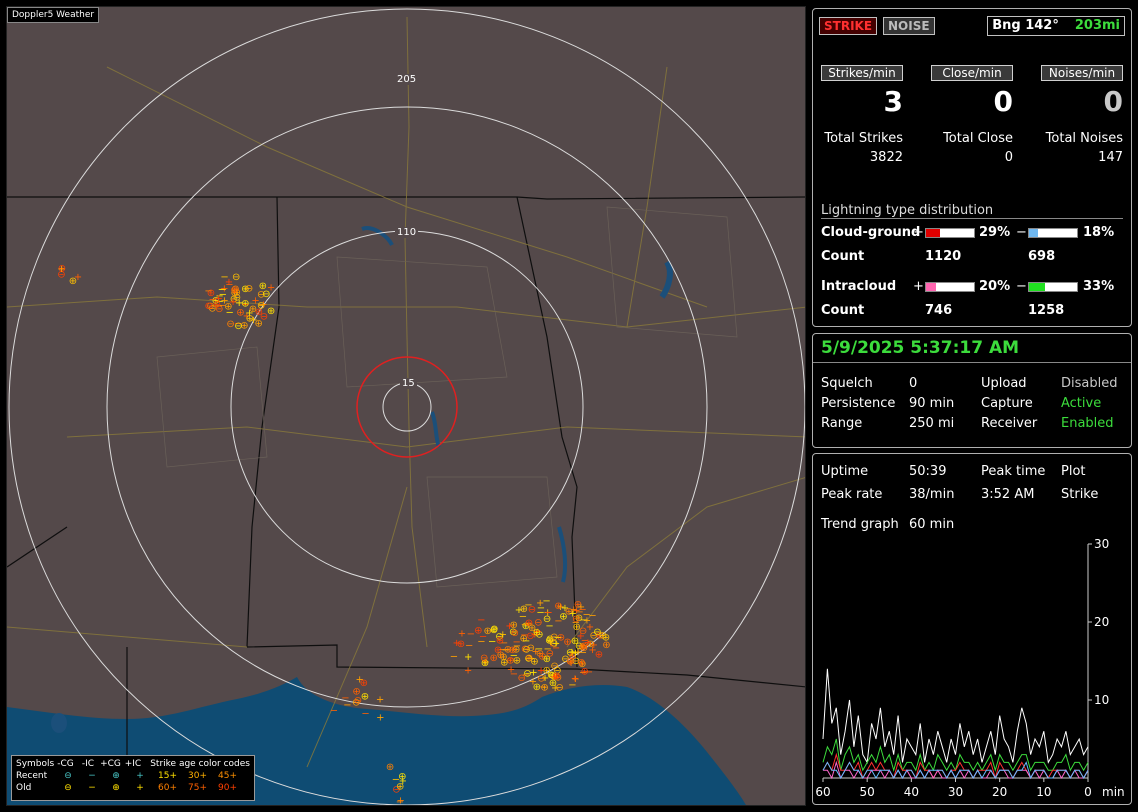 This screenshot has height=812, width=1138. What do you see at coordinates (972, 211) in the screenshot?
I see `distribution-title: Lightning type distribution` at bounding box center [972, 211].